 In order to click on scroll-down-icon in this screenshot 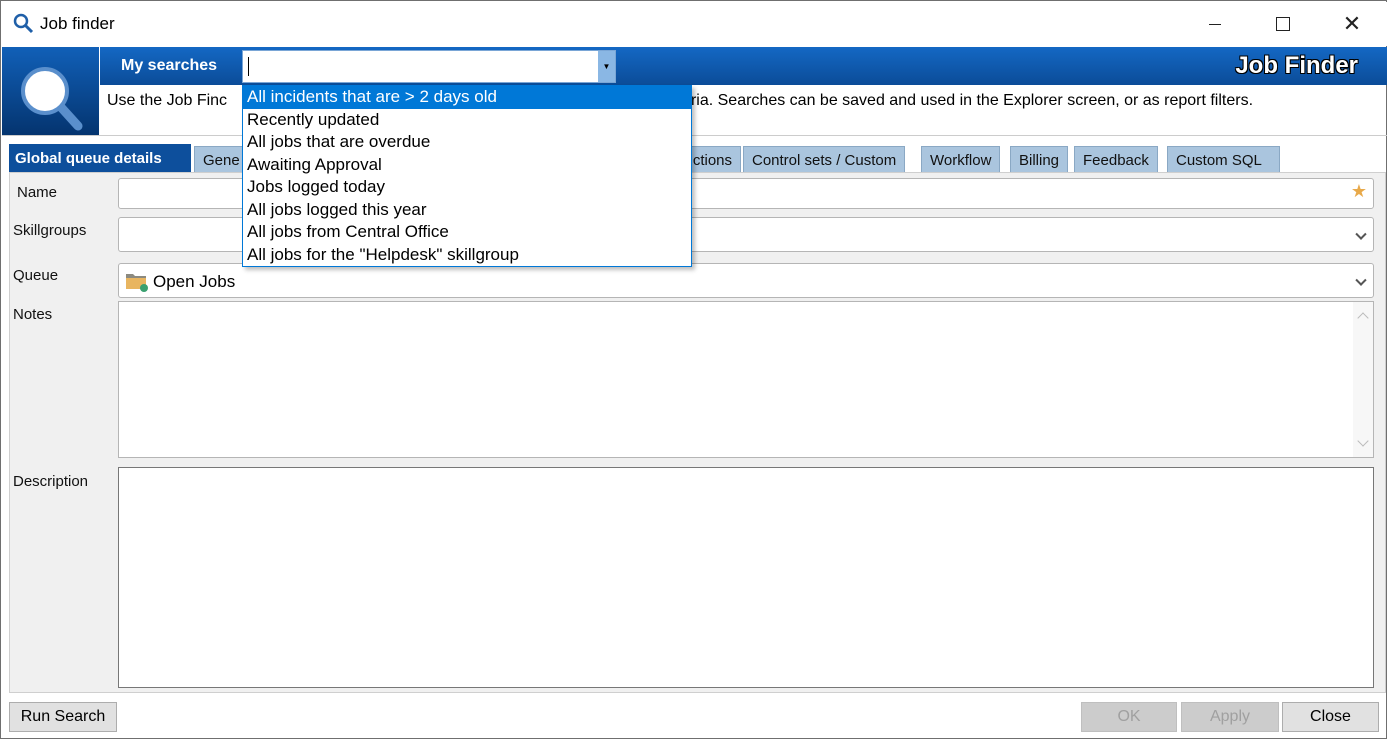, I will do `click(1363, 441)`.